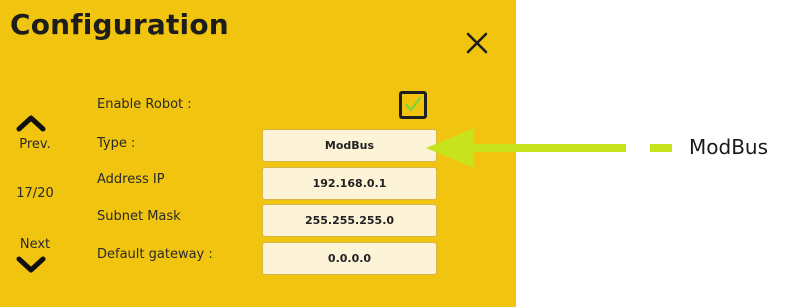 The width and height of the screenshot is (790, 307). I want to click on subnet-mask-label: Subnet Mask, so click(139, 216).